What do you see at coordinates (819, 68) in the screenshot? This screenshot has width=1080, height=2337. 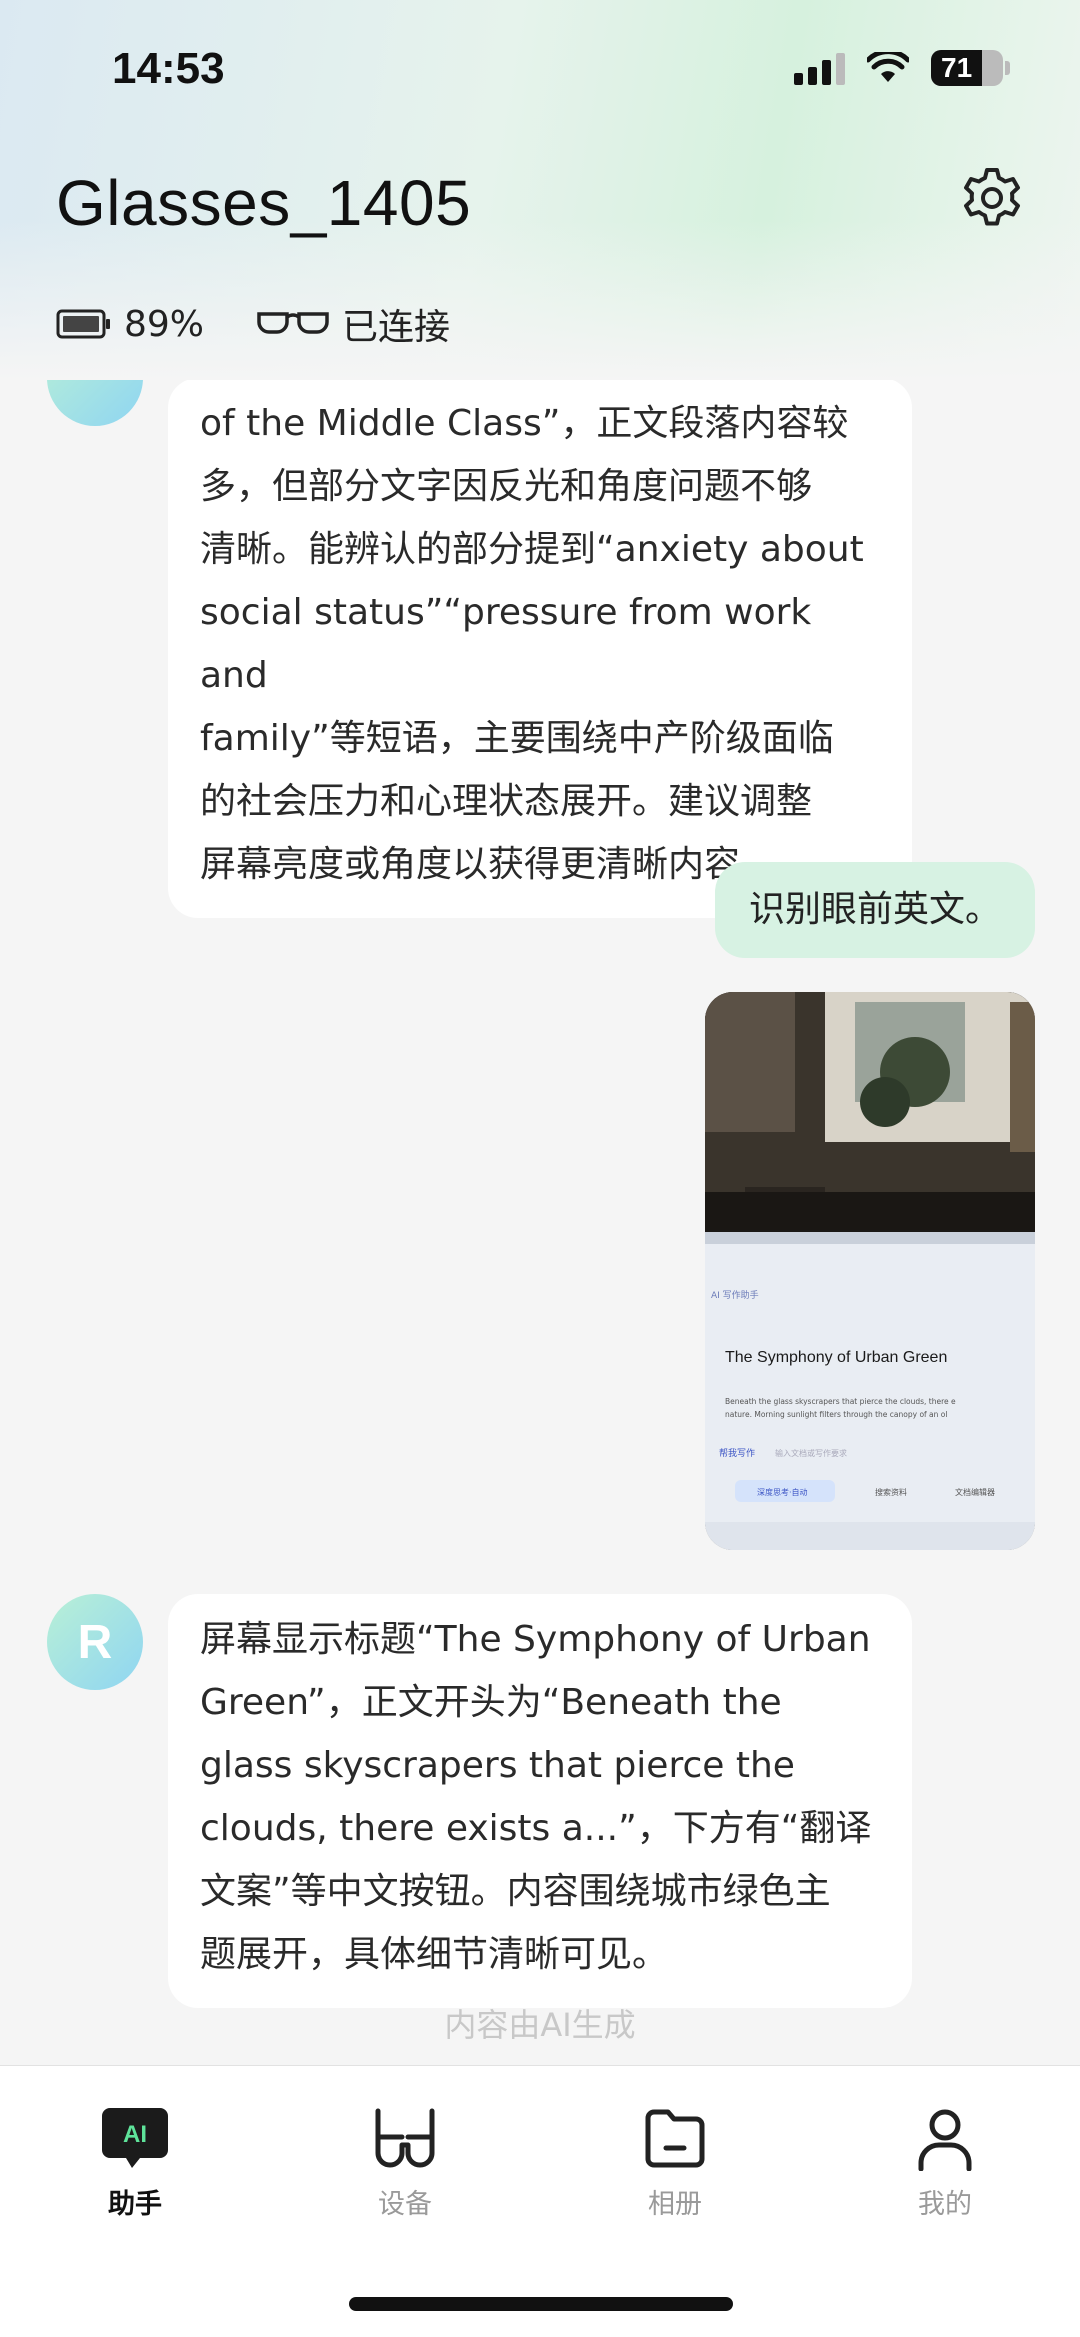 I see `cellular-signal-icon` at bounding box center [819, 68].